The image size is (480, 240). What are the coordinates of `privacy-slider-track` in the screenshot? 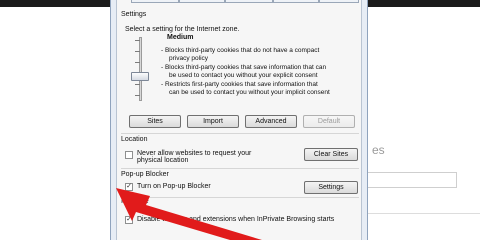 It's located at (140, 69).